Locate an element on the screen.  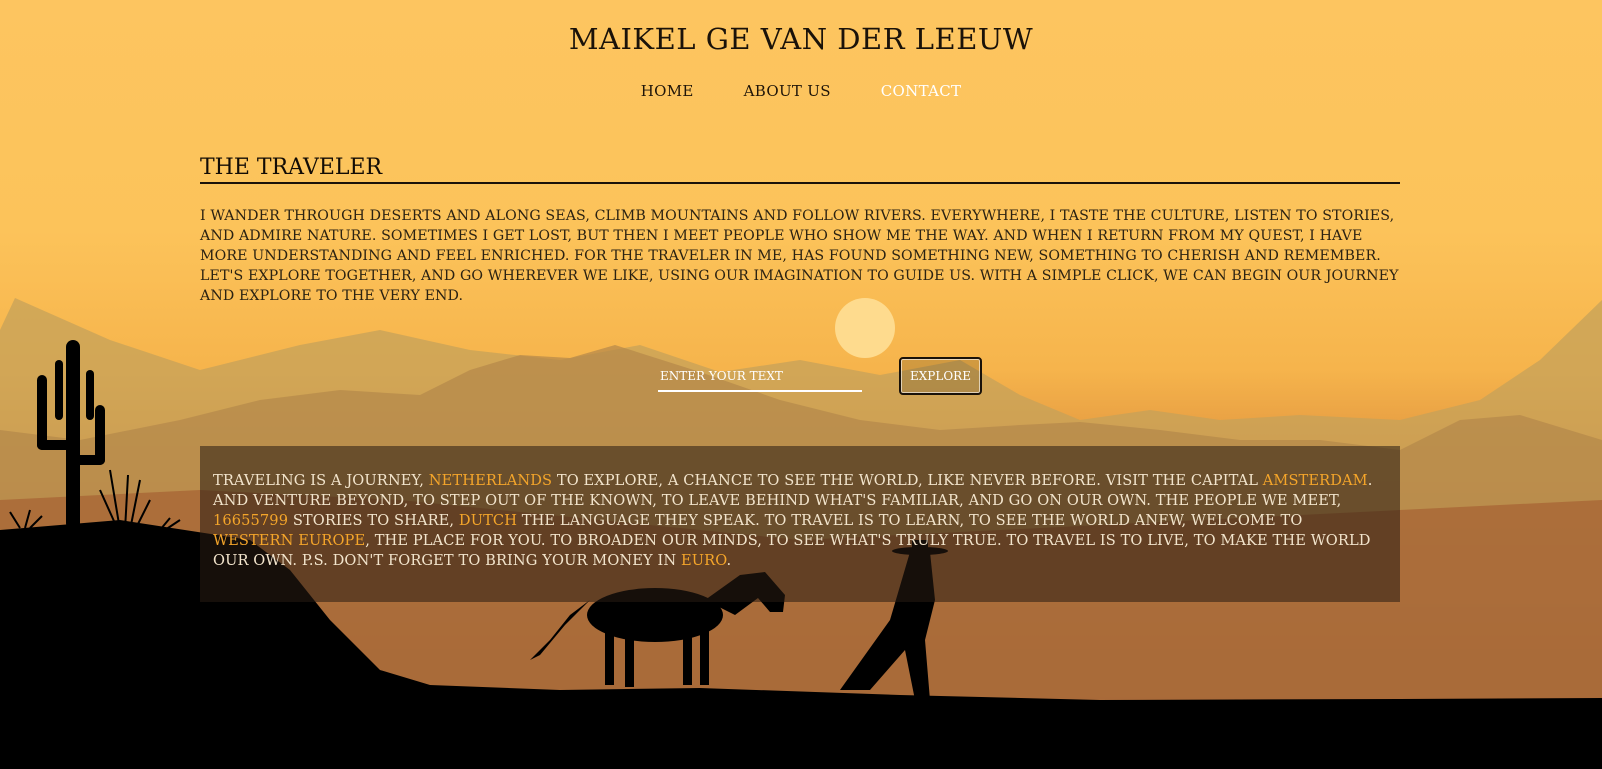
site-title: MAIKEL GE VAN DER LEEUW is located at coordinates (801, 39).